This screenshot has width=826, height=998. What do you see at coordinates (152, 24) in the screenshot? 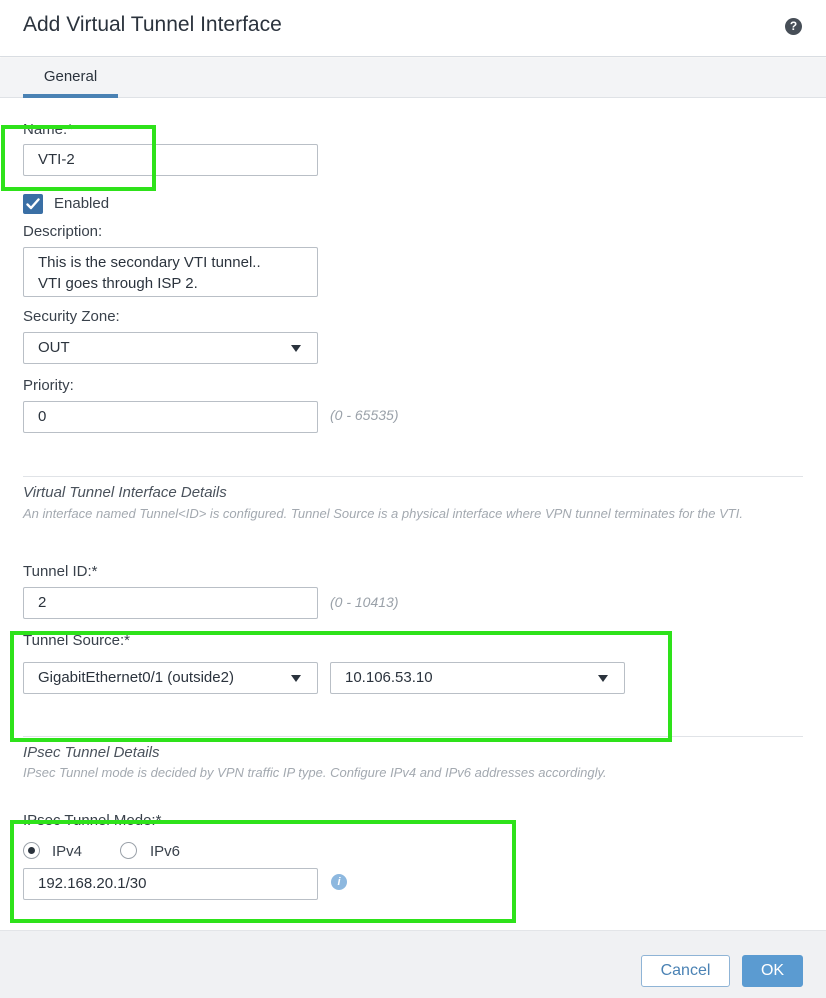
I see `dialog-title: Add Virtual Tunnel Interface` at bounding box center [152, 24].